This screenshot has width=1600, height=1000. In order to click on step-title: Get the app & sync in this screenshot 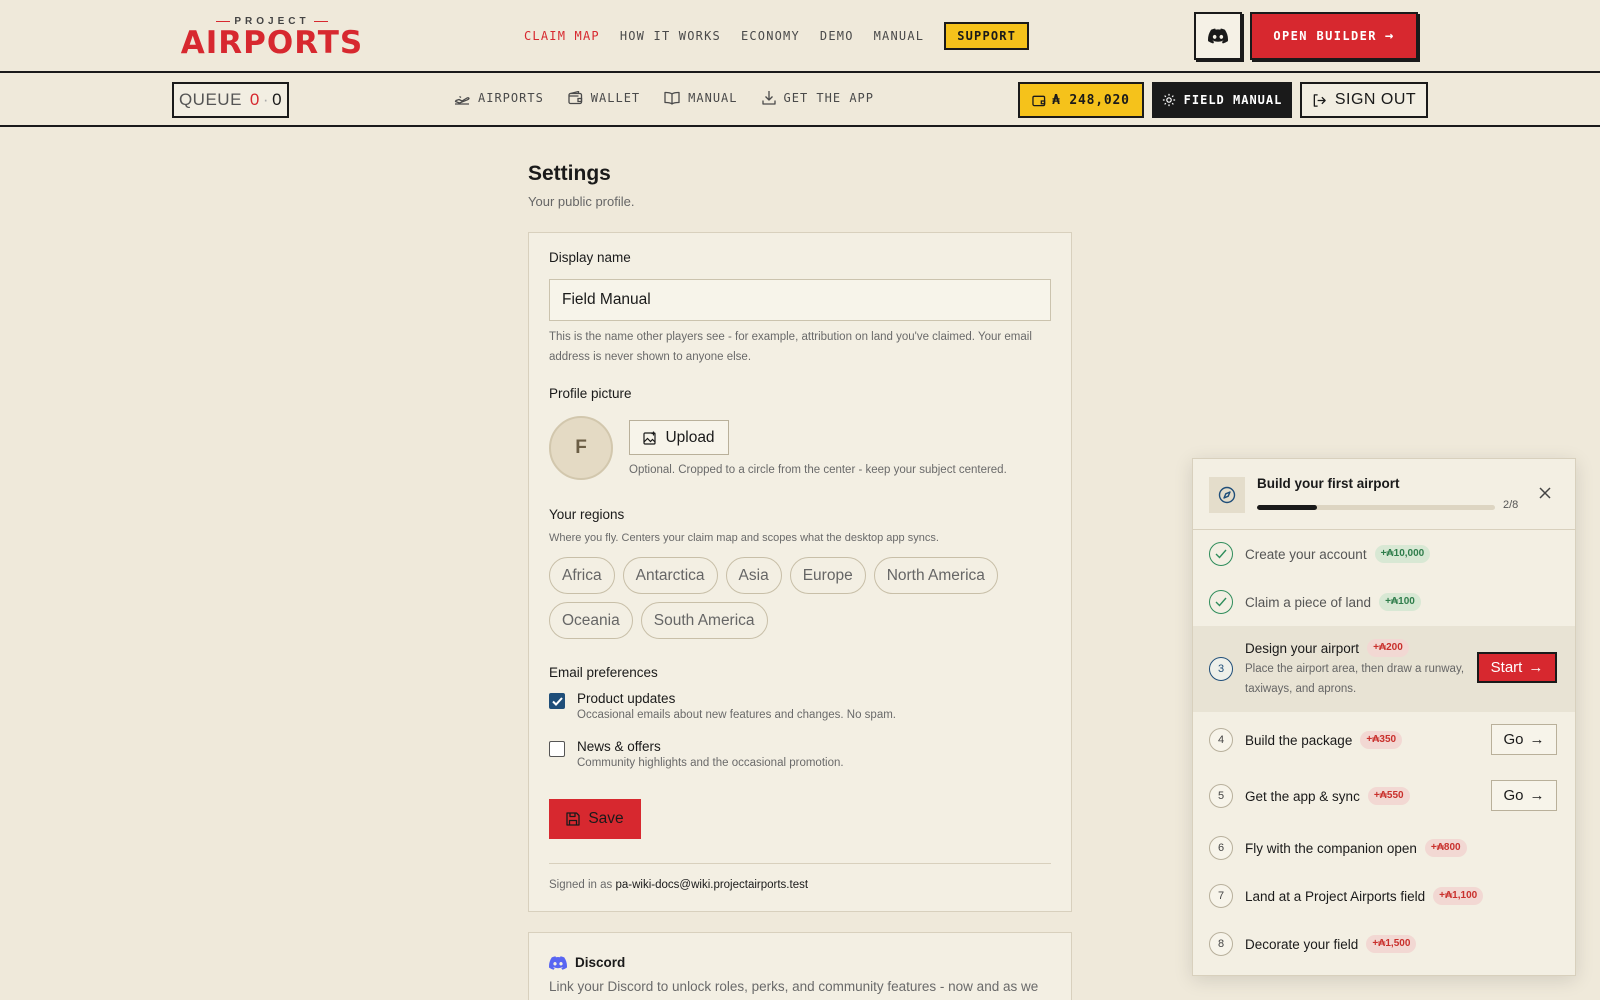, I will do `click(1302, 796)`.